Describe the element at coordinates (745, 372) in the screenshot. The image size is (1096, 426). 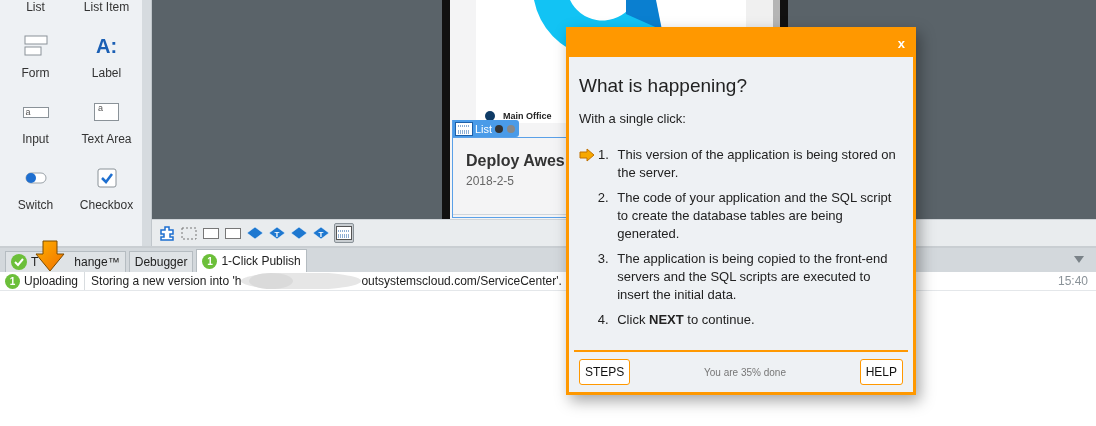
I see `progress-text: You are 35% done` at that location.